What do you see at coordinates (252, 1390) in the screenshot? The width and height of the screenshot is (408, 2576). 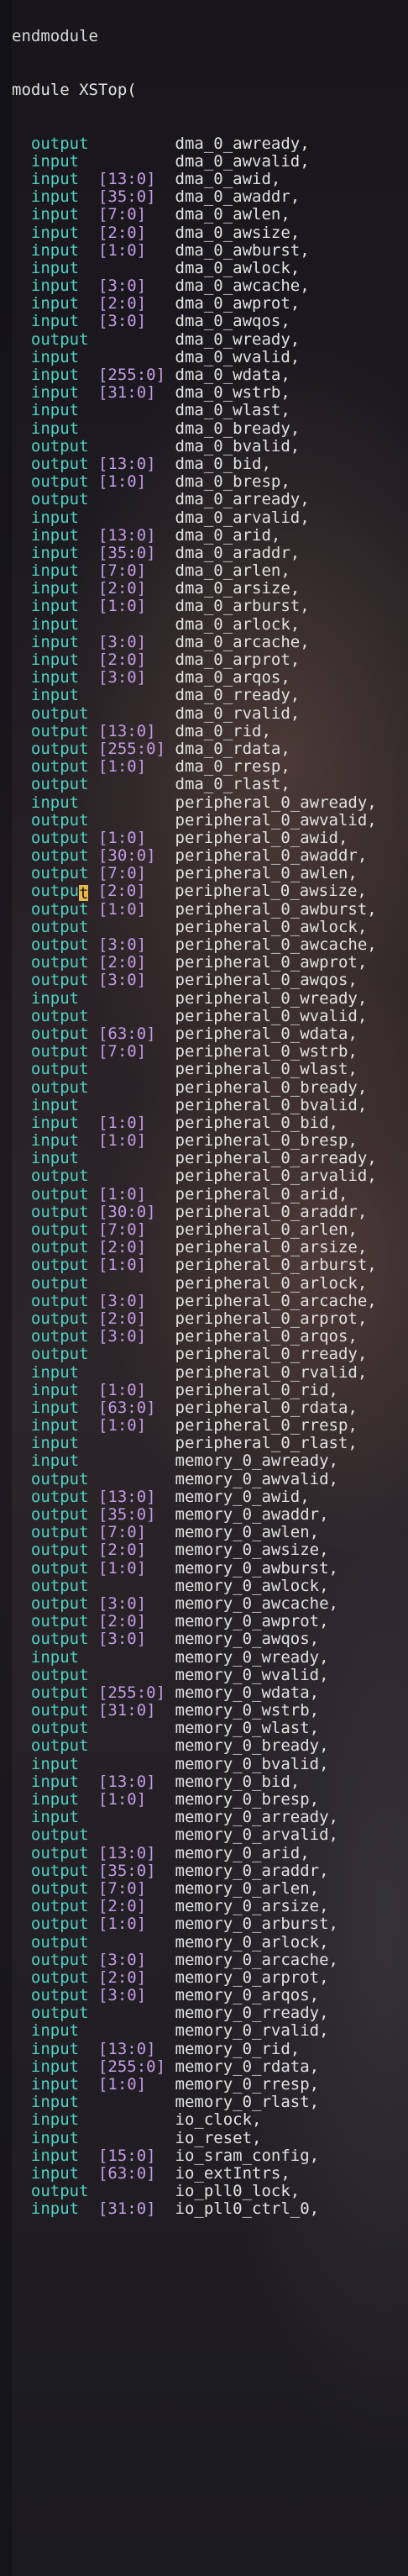 I see `port-name: peripheral_0_rid` at bounding box center [252, 1390].